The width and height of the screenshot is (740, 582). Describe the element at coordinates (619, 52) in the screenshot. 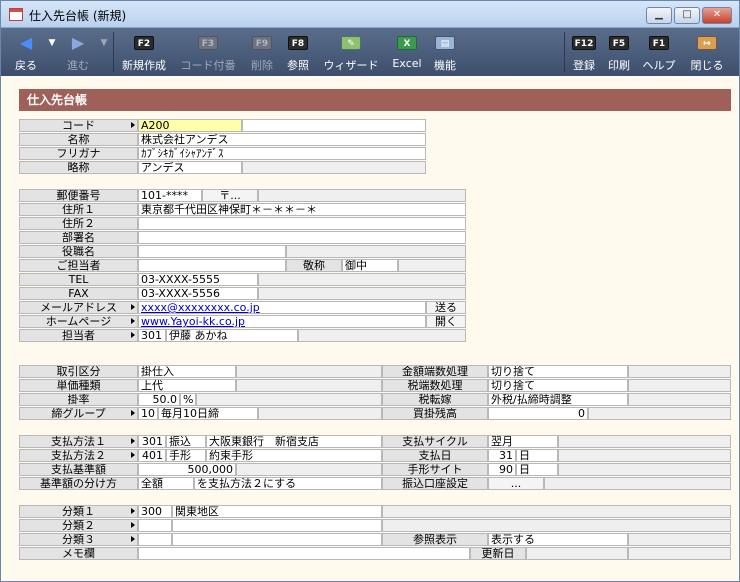

I see `print-button: F5 印刷` at that location.